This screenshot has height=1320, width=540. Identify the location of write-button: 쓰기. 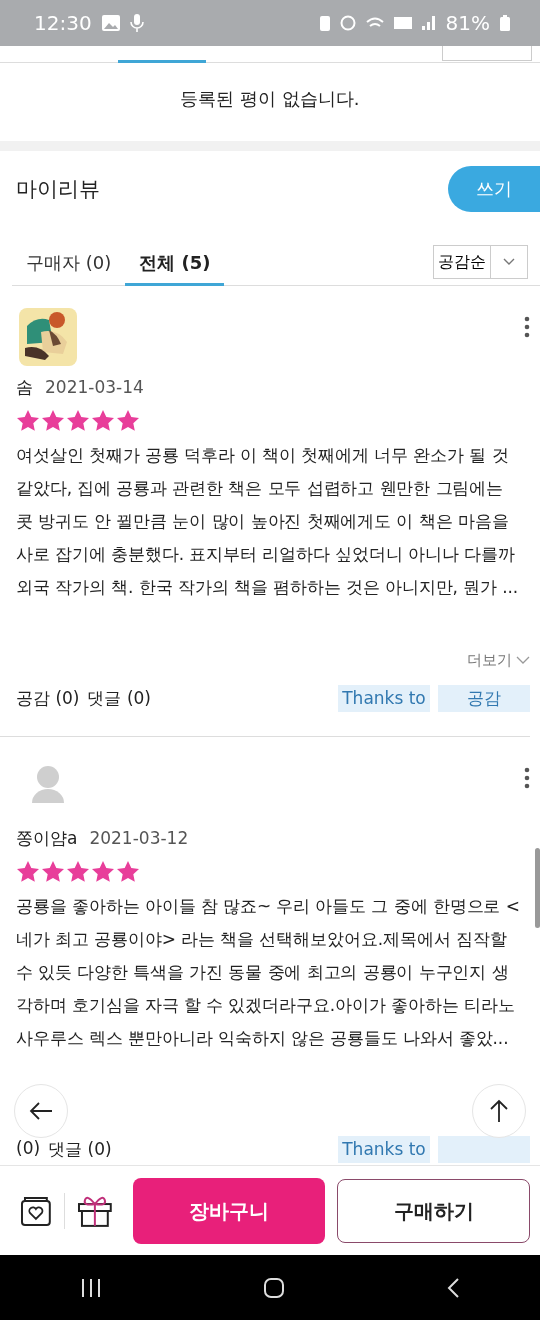
(494, 189).